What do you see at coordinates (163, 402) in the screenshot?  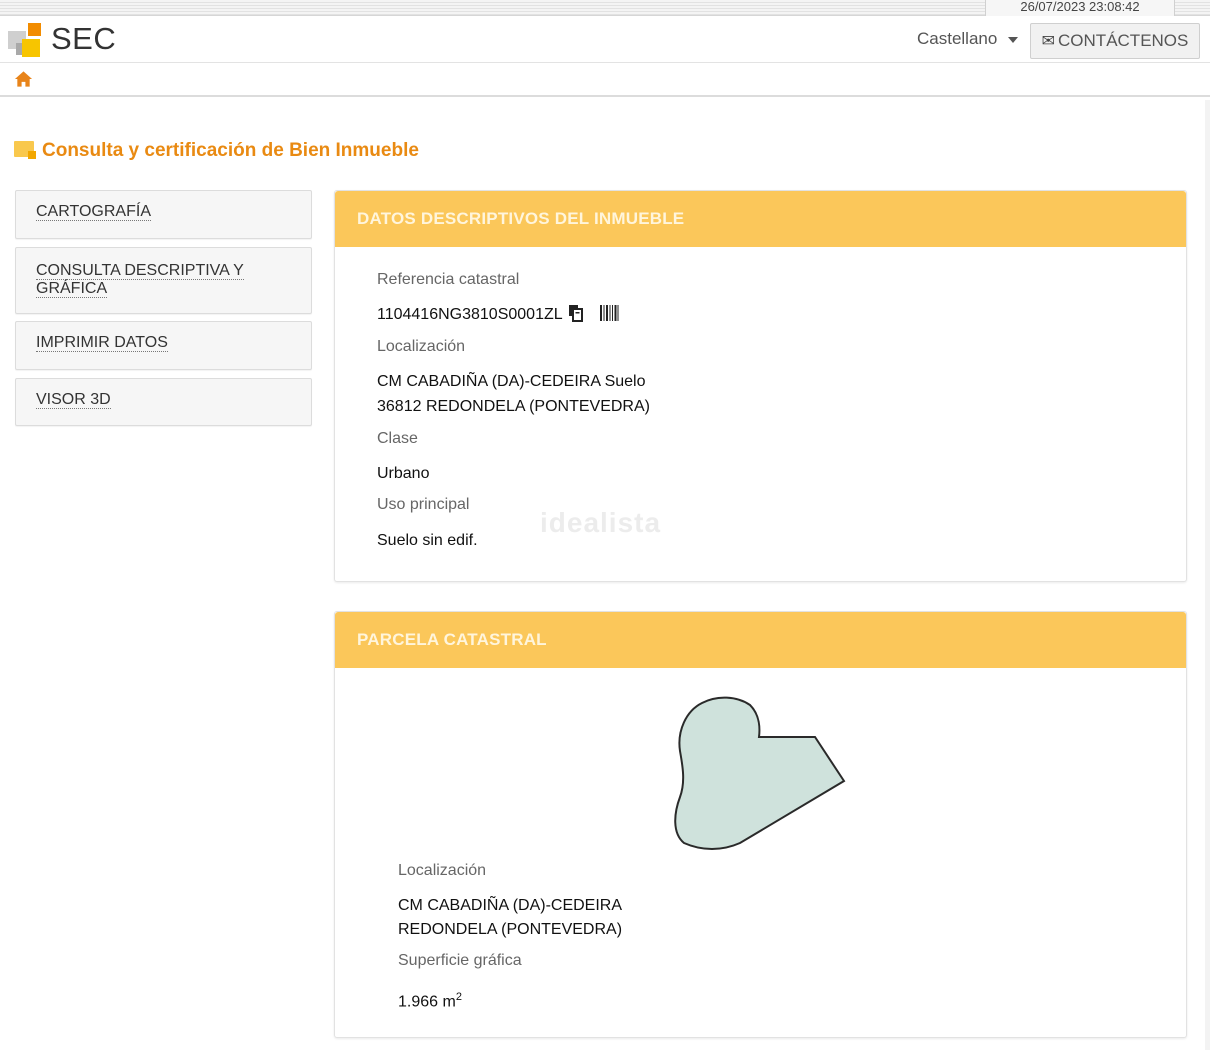 I see `sidebar-item-visor3d: VISOR 3D` at bounding box center [163, 402].